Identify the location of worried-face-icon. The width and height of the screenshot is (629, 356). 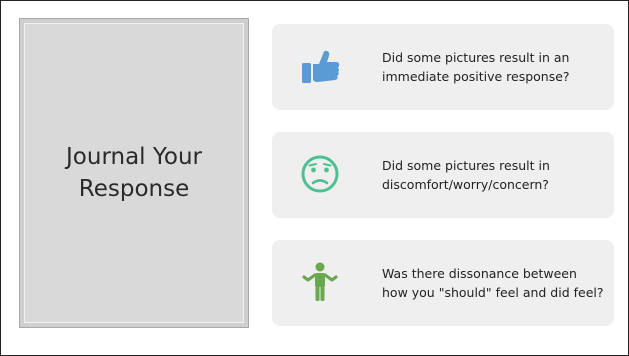
(320, 174).